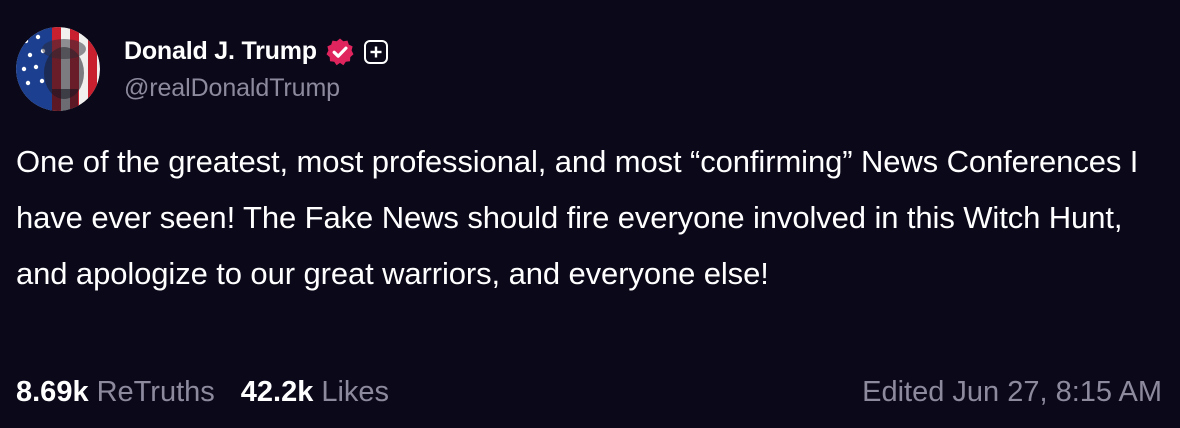  I want to click on post-header: Donald J. Trump @realDonaldTrump, so click(202, 69).